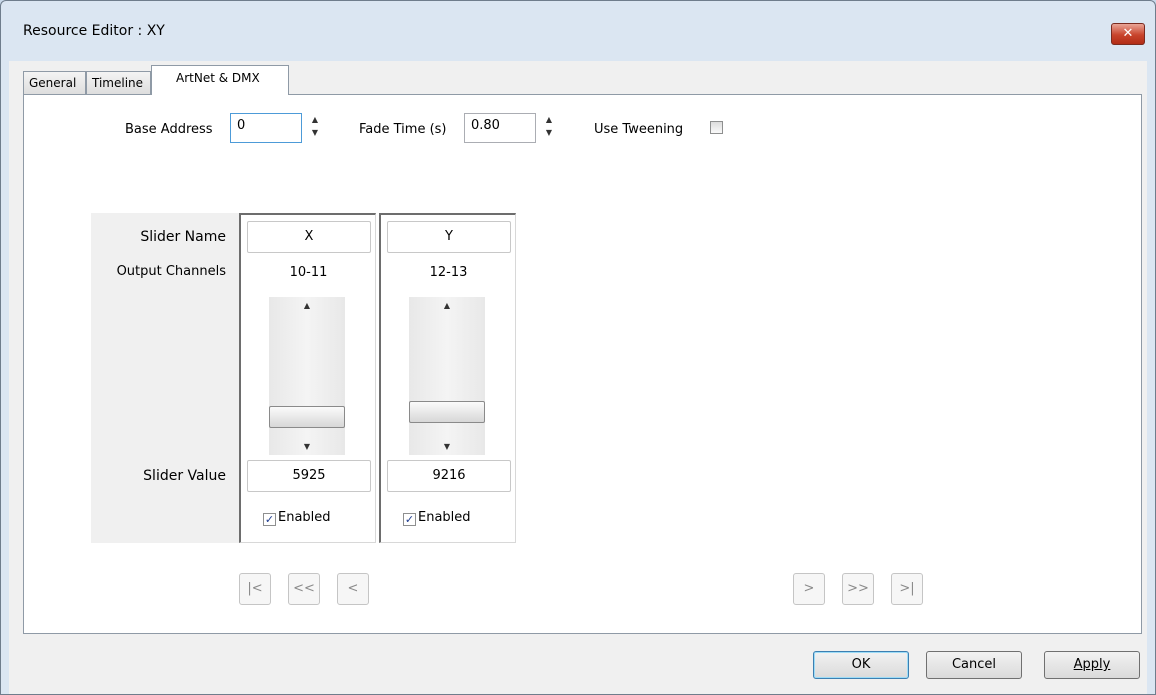 Image resolution: width=1156 pixels, height=695 pixels. What do you see at coordinates (1092, 665) in the screenshot?
I see `apply-button: Apply` at bounding box center [1092, 665].